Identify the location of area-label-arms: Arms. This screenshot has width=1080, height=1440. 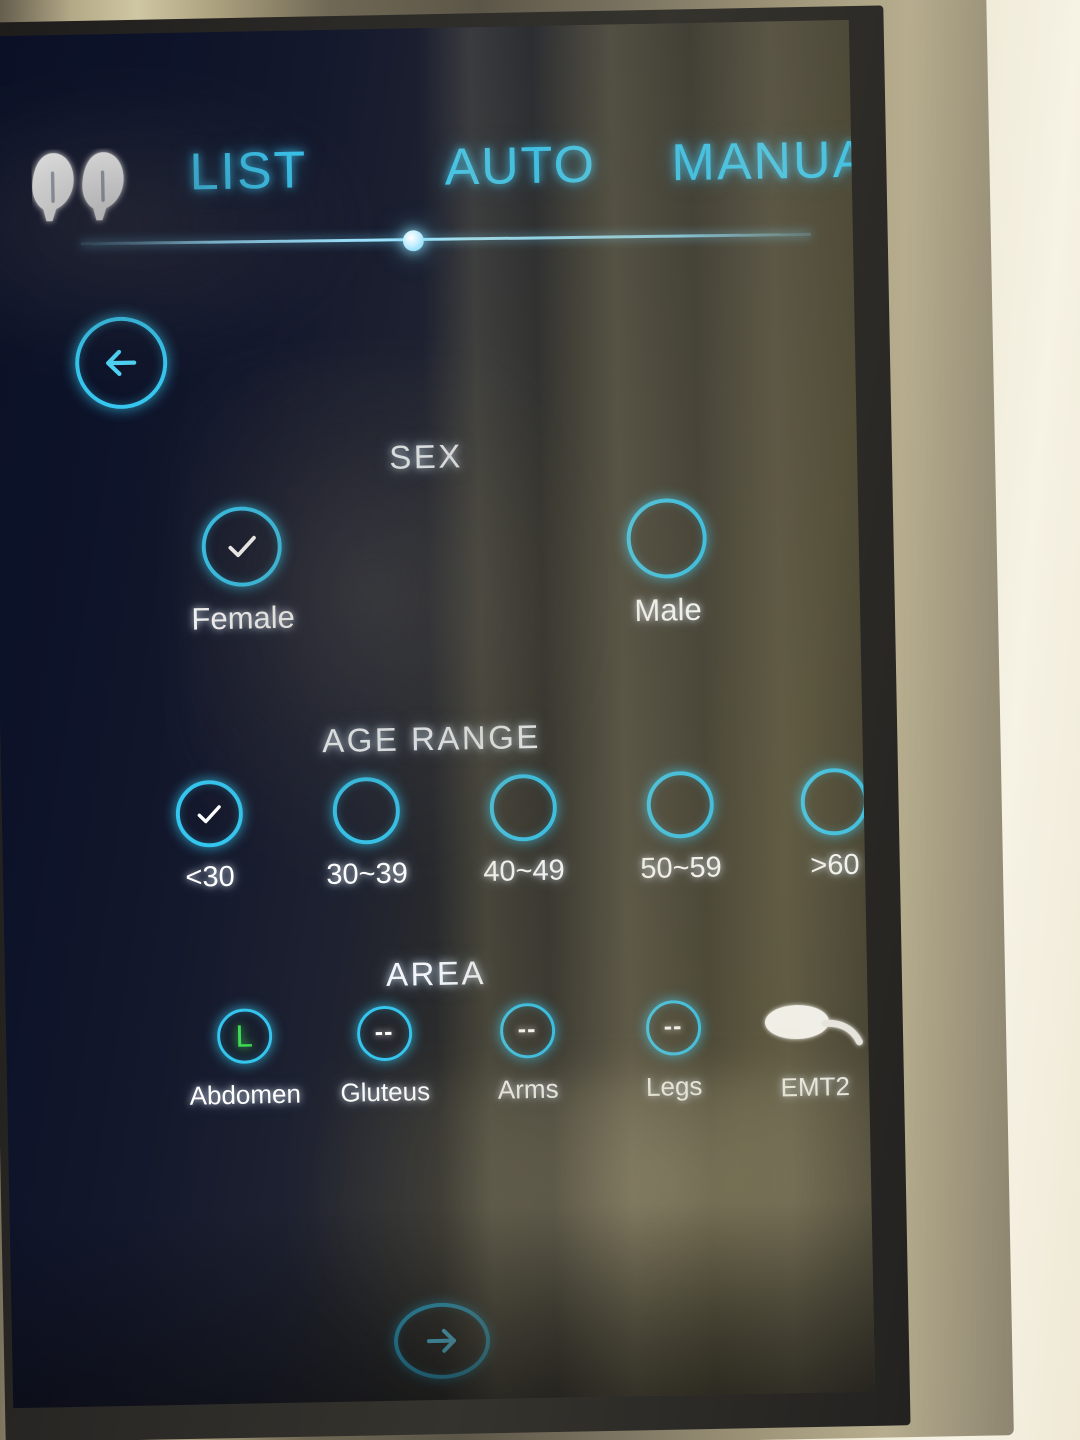
(528, 1089).